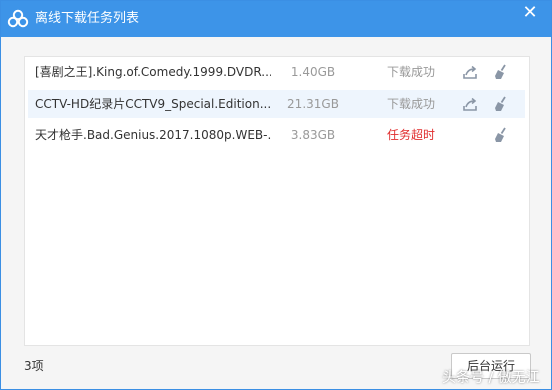 The image size is (552, 390). I want to click on window-title: 离线下载任务列表, so click(87, 18).